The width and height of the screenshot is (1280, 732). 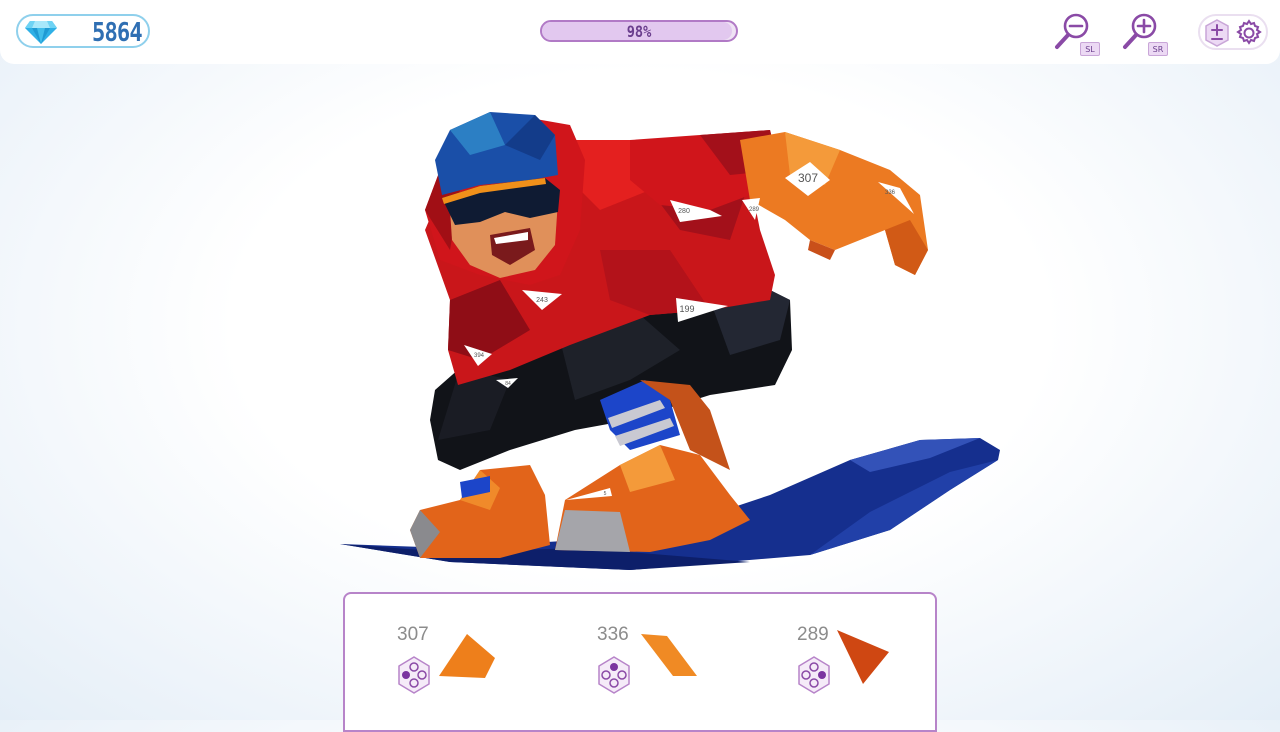 What do you see at coordinates (613, 634) in the screenshot?
I see `piece-number: 336` at bounding box center [613, 634].